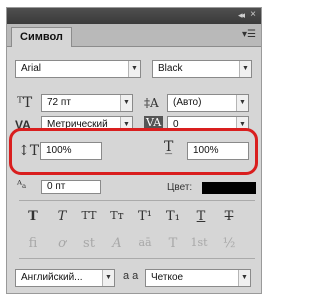 This screenshot has height=301, width=320. Describe the element at coordinates (31, 68) in the screenshot. I see `font-family-value: Arial` at that location.